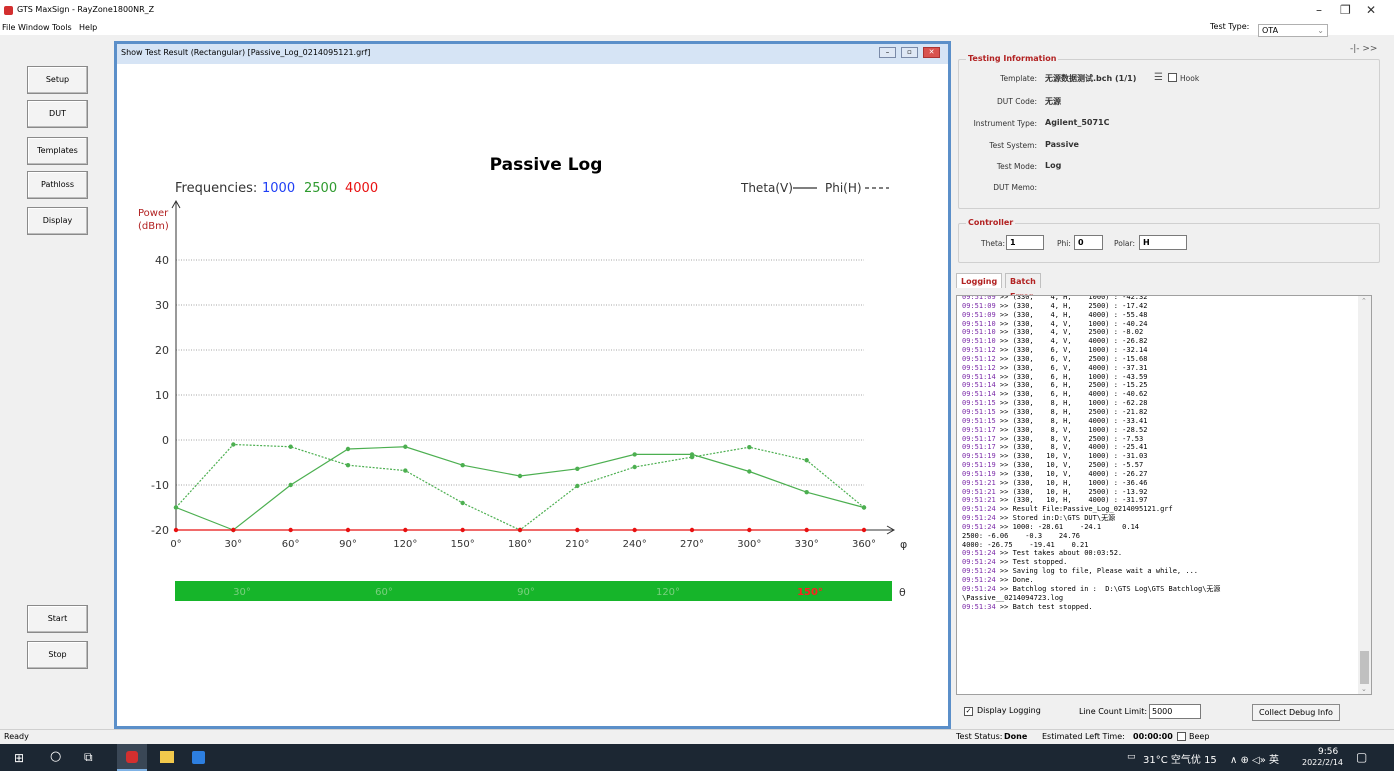 This screenshot has height=771, width=1394. What do you see at coordinates (1159, 500) in the screenshot?
I see `log-line: 09:51:21 >> (330, 10, H, 4000) : -31.97` at bounding box center [1159, 500].